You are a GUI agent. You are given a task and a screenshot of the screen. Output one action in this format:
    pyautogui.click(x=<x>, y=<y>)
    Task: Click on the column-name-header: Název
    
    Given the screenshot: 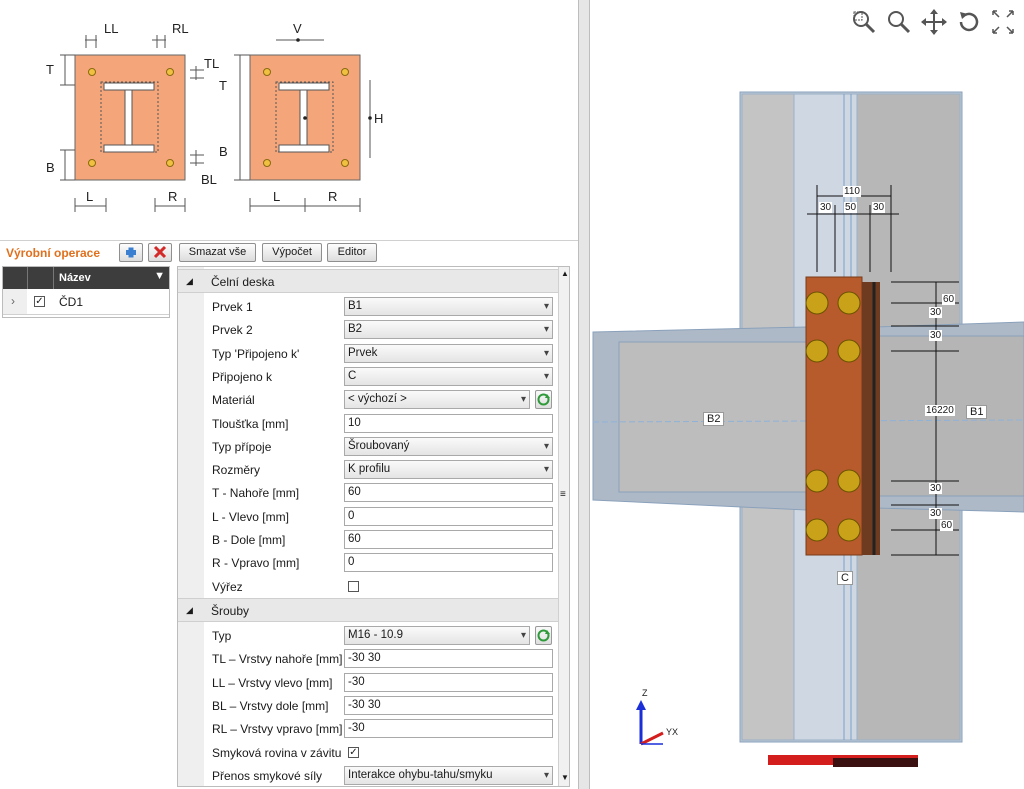 What is the action you would take?
    pyautogui.click(x=75, y=278)
    